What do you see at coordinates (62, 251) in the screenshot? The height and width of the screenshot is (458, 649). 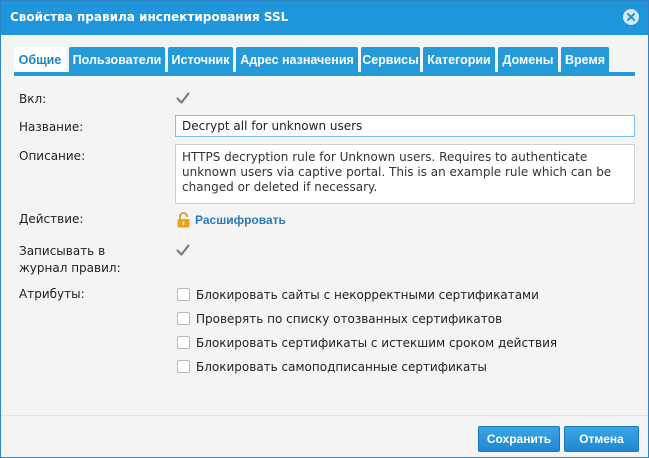 I see `log-label-line1: Записывать в` at bounding box center [62, 251].